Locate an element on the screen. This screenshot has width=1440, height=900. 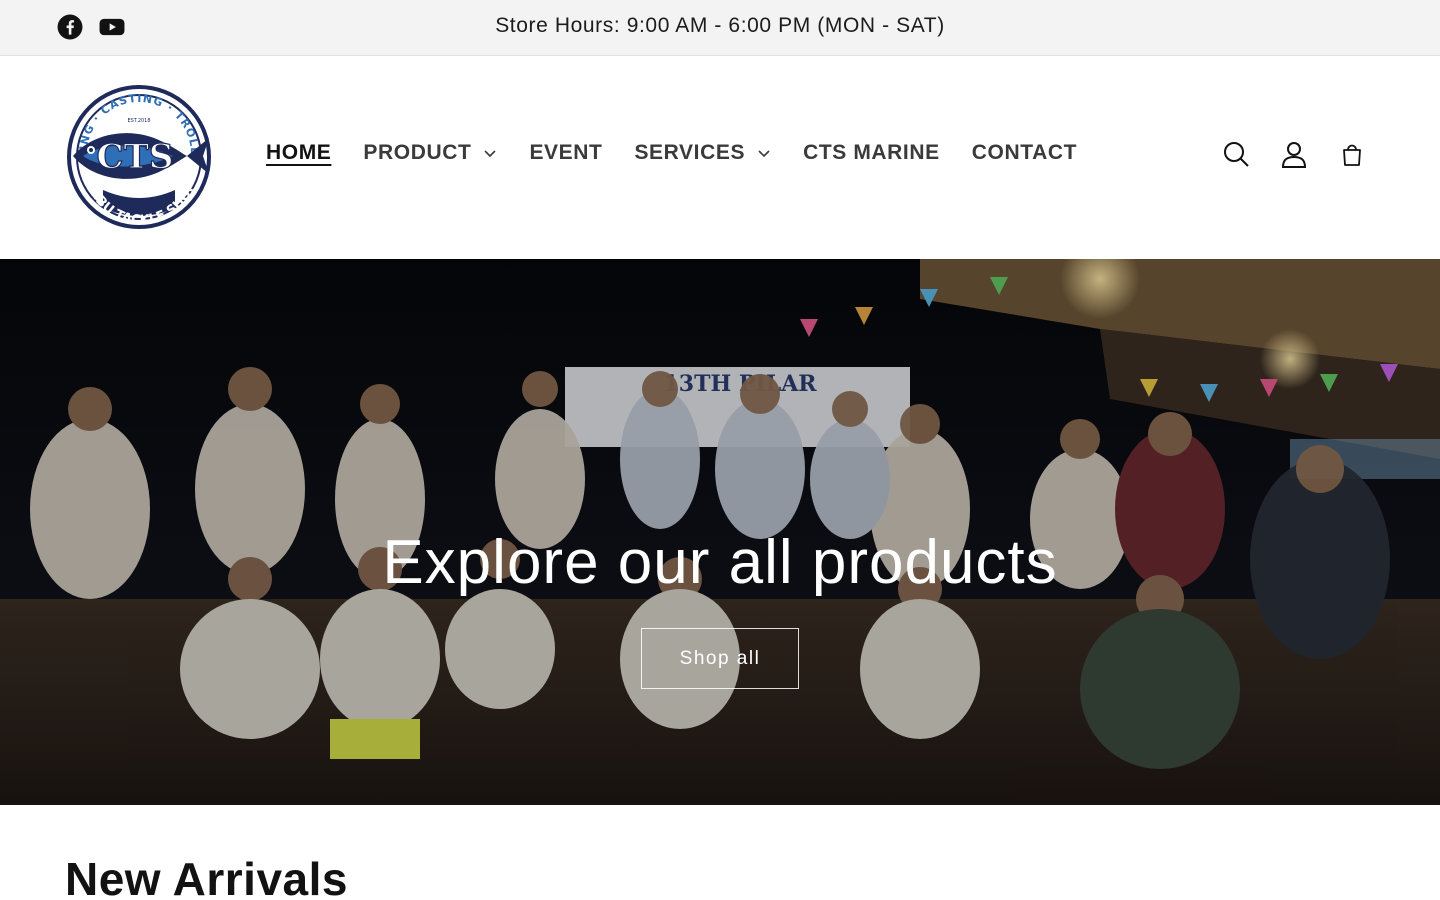
nav-event: EVENT is located at coordinates (565, 153).